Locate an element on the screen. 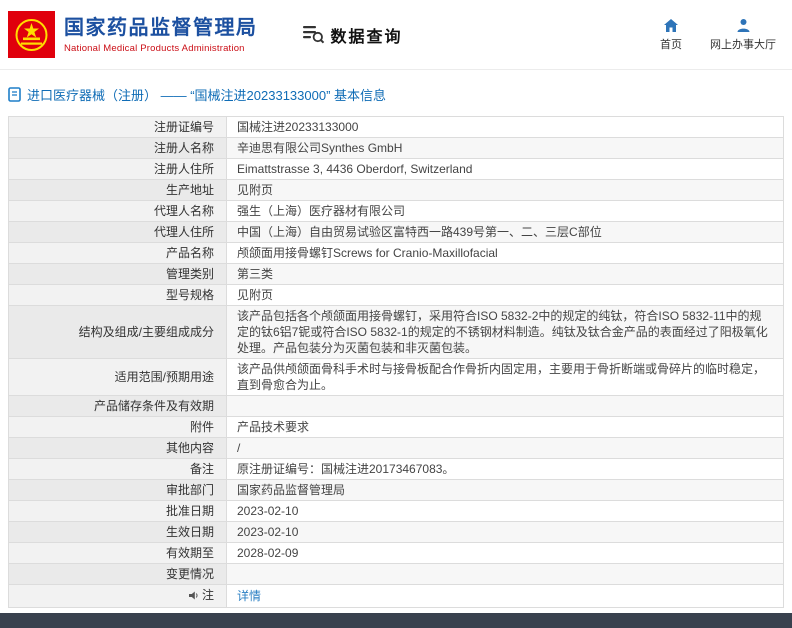 This screenshot has height=628, width=792. table-row: 有效期至 2028-02-09 is located at coordinates (396, 553).